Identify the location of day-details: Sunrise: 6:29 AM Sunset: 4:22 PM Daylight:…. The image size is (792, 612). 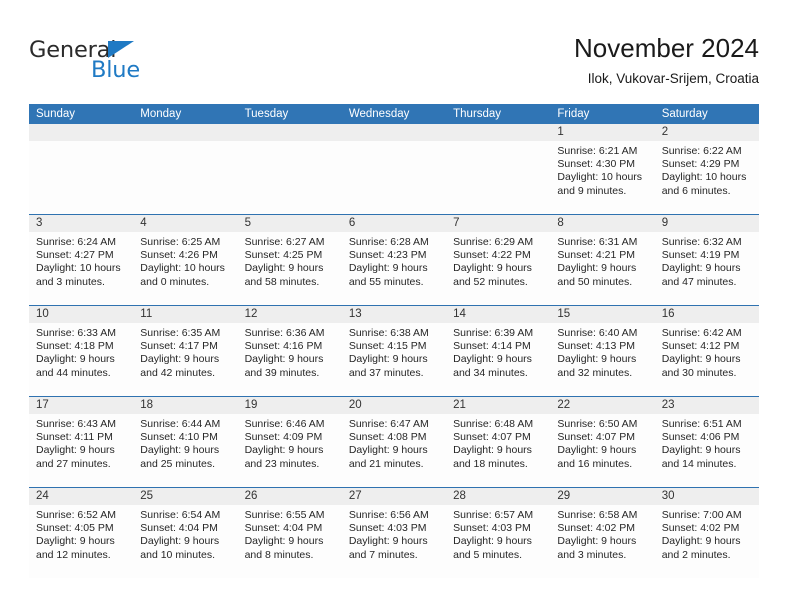
(498, 260).